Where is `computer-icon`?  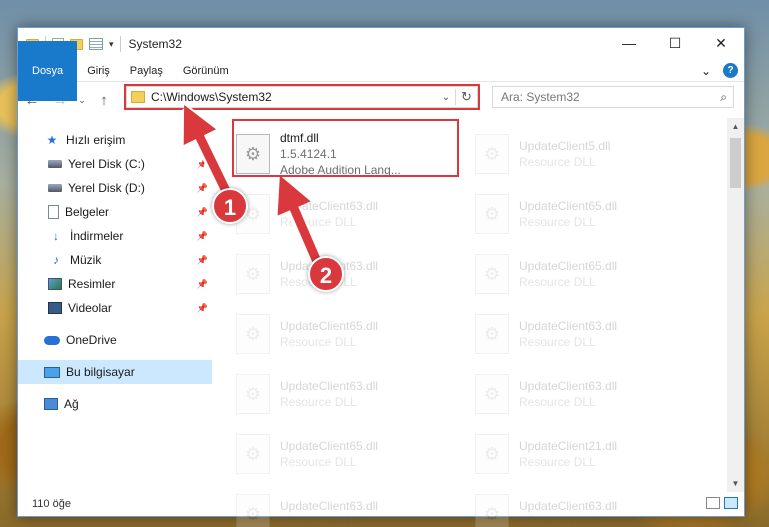 computer-icon is located at coordinates (52, 372).